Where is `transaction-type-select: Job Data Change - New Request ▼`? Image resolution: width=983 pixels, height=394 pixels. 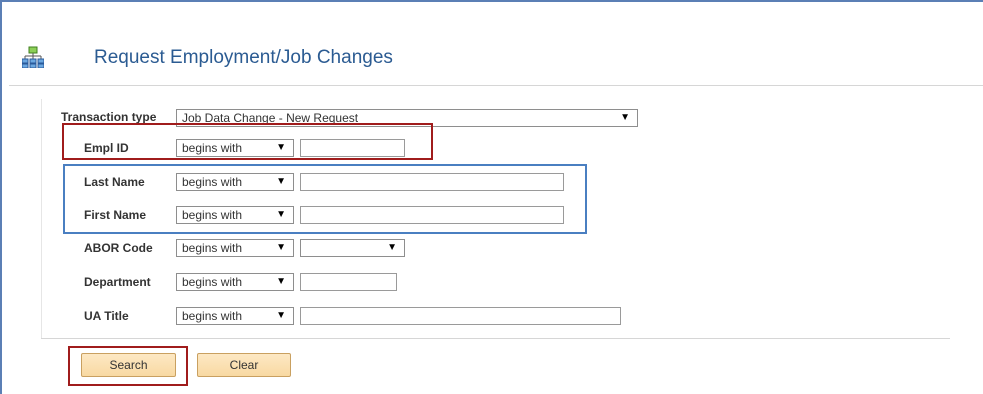
transaction-type-select: Job Data Change - New Request ▼ is located at coordinates (407, 118).